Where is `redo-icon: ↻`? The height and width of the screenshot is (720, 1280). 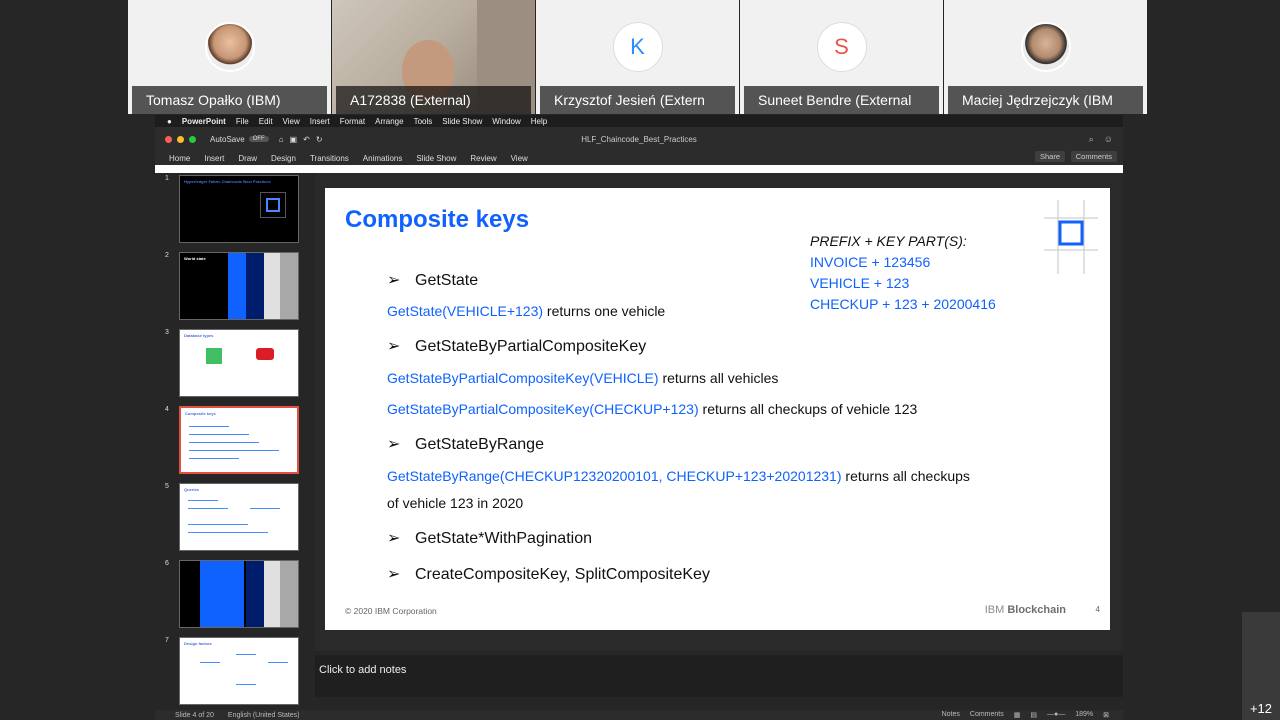
redo-icon: ↻ is located at coordinates (319, 139).